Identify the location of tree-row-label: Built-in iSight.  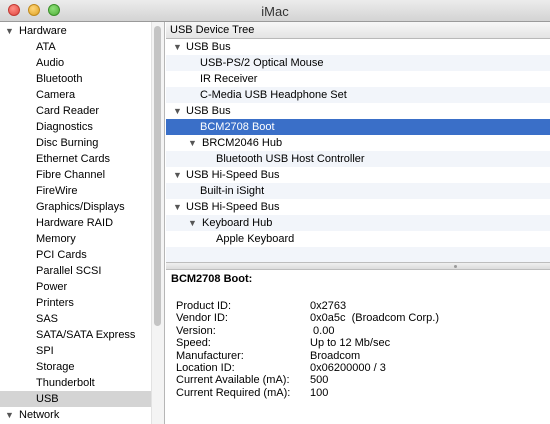
(232, 191).